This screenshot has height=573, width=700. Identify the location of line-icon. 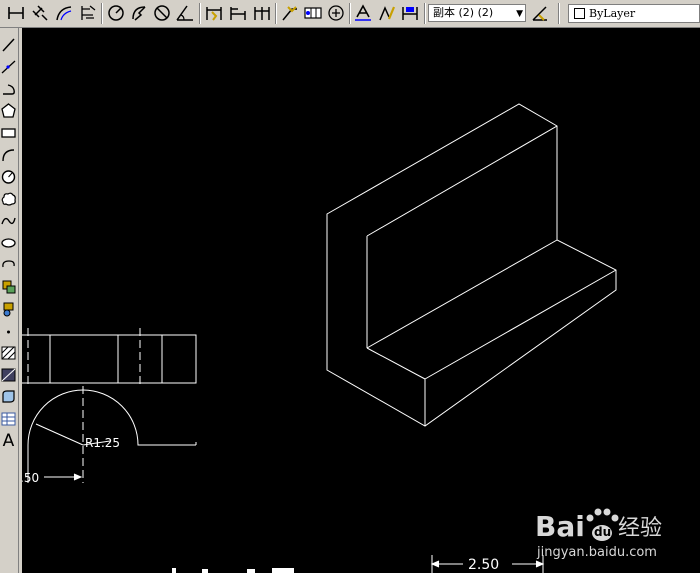
(8, 45).